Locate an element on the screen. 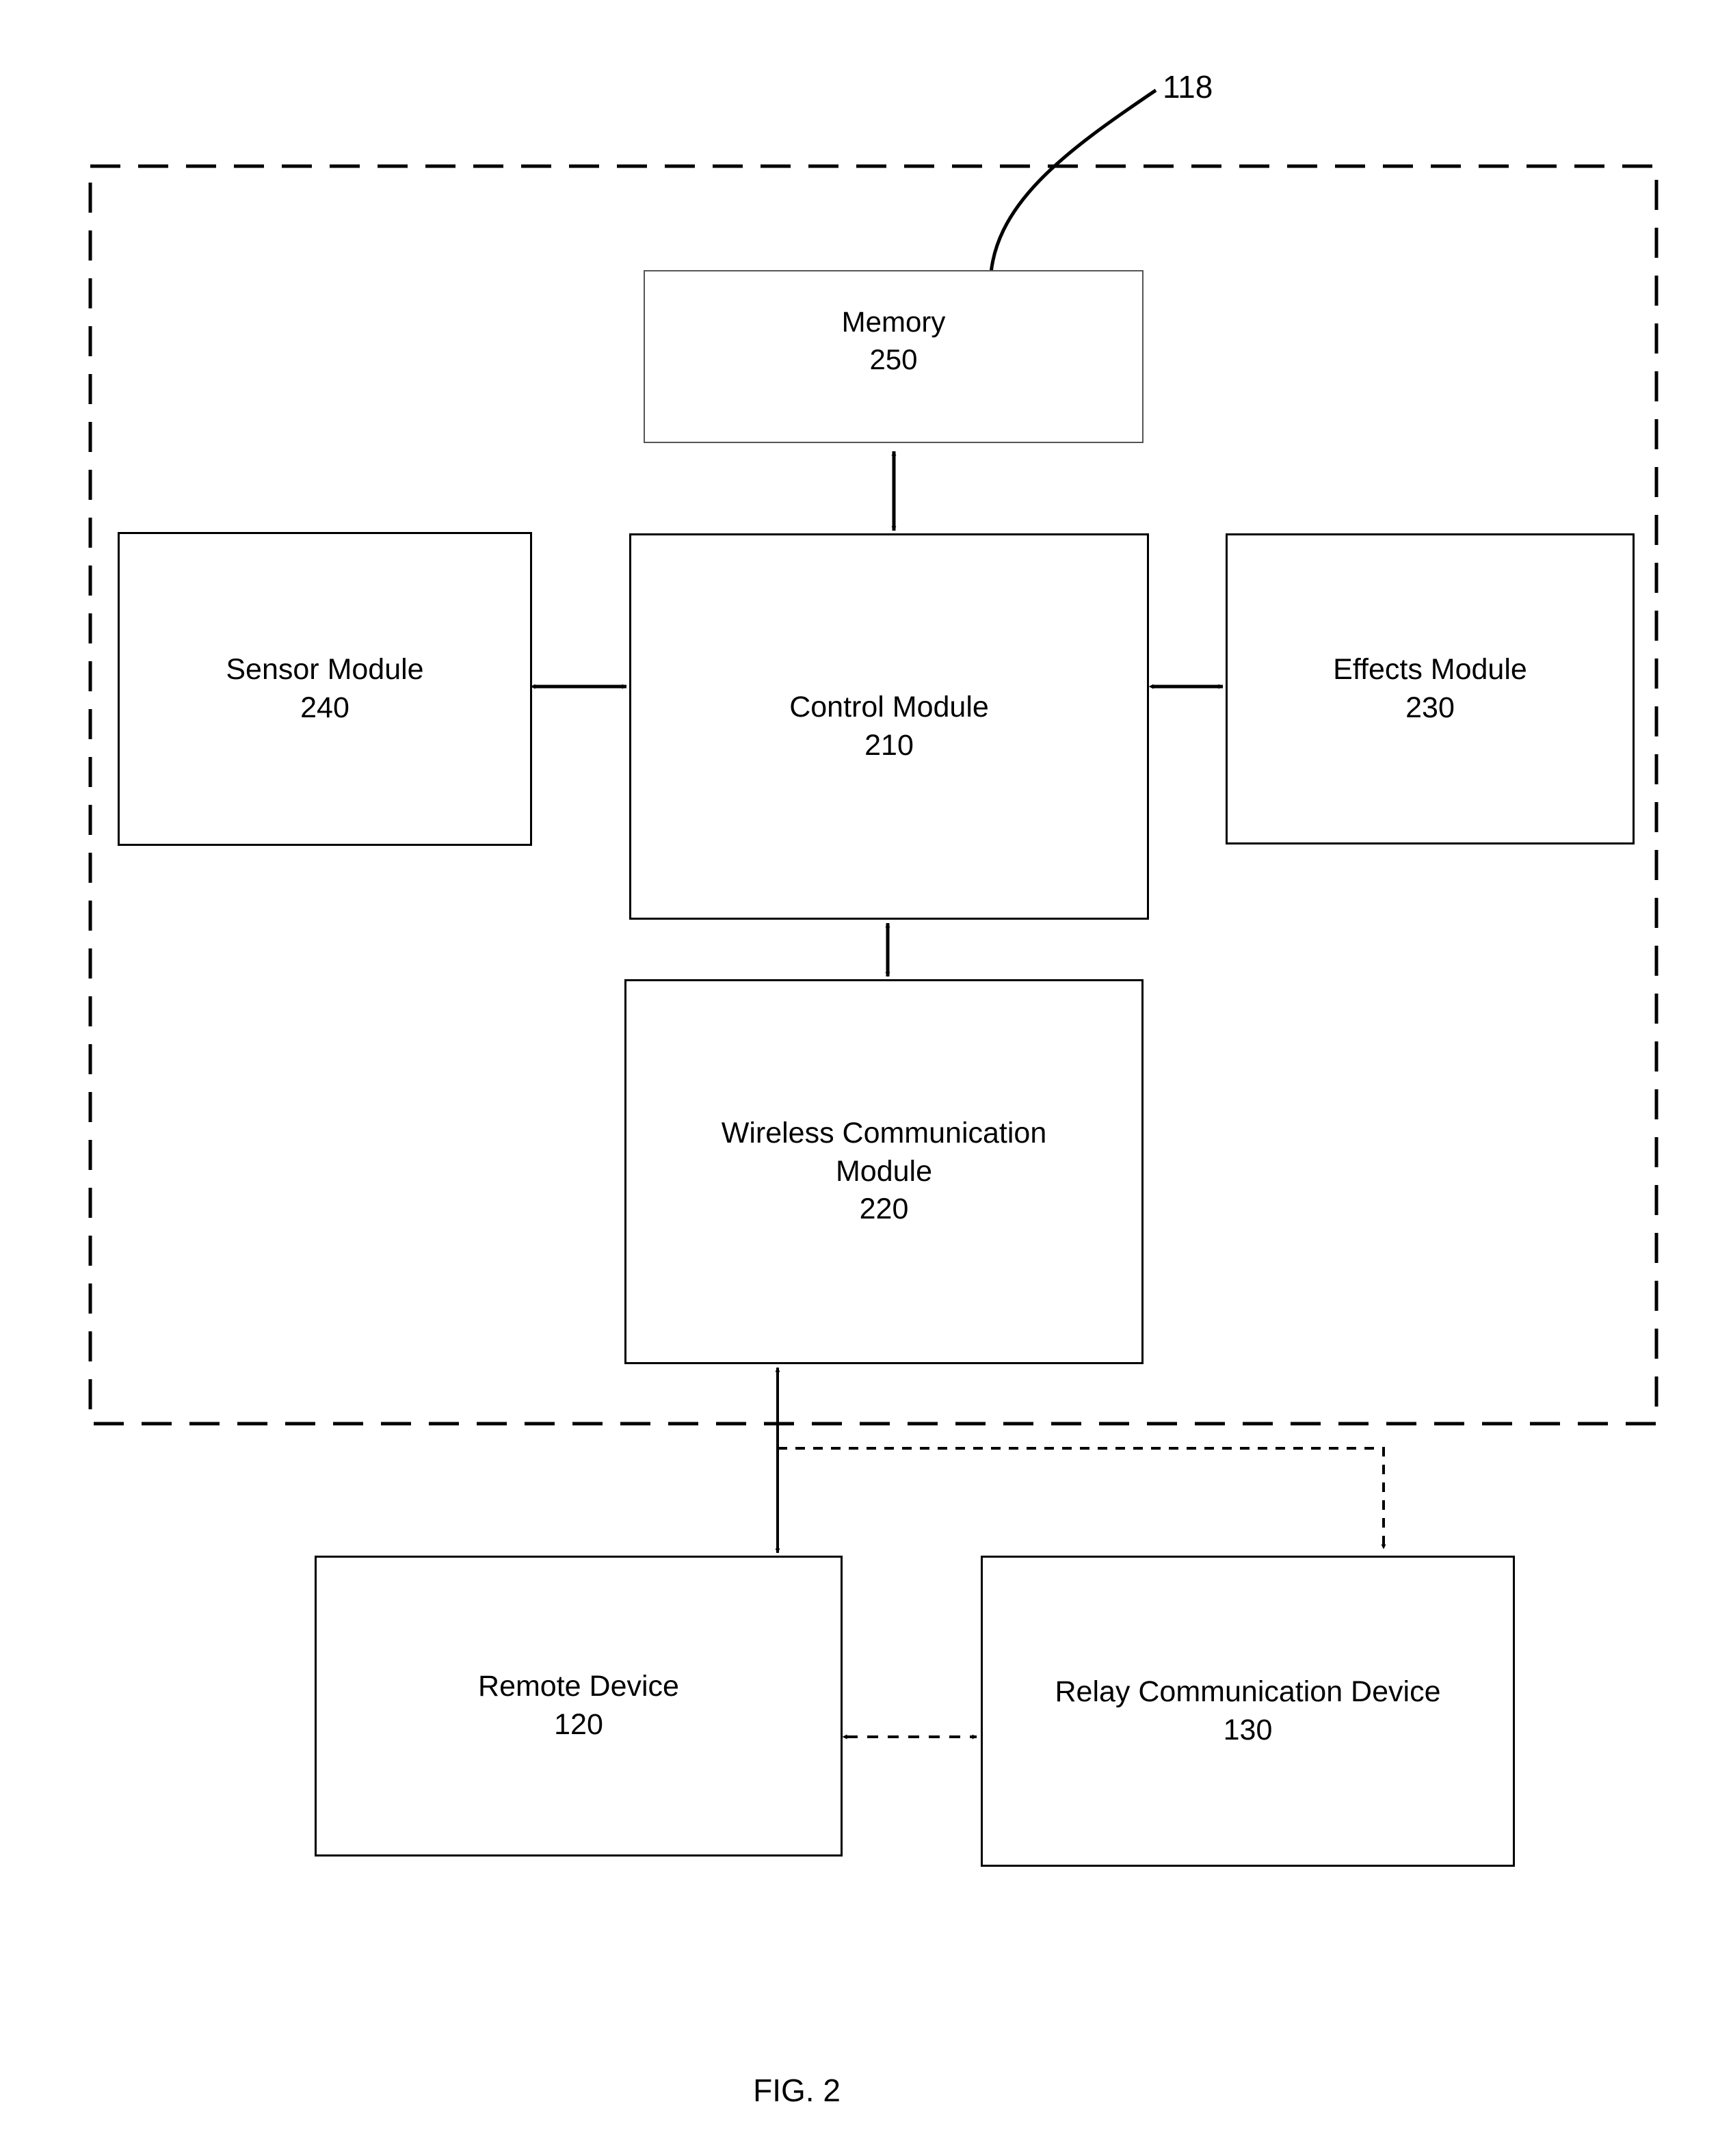 The width and height of the screenshot is (1731, 2156). node-wireless-communication-module-ref: 220 is located at coordinates (884, 1209).